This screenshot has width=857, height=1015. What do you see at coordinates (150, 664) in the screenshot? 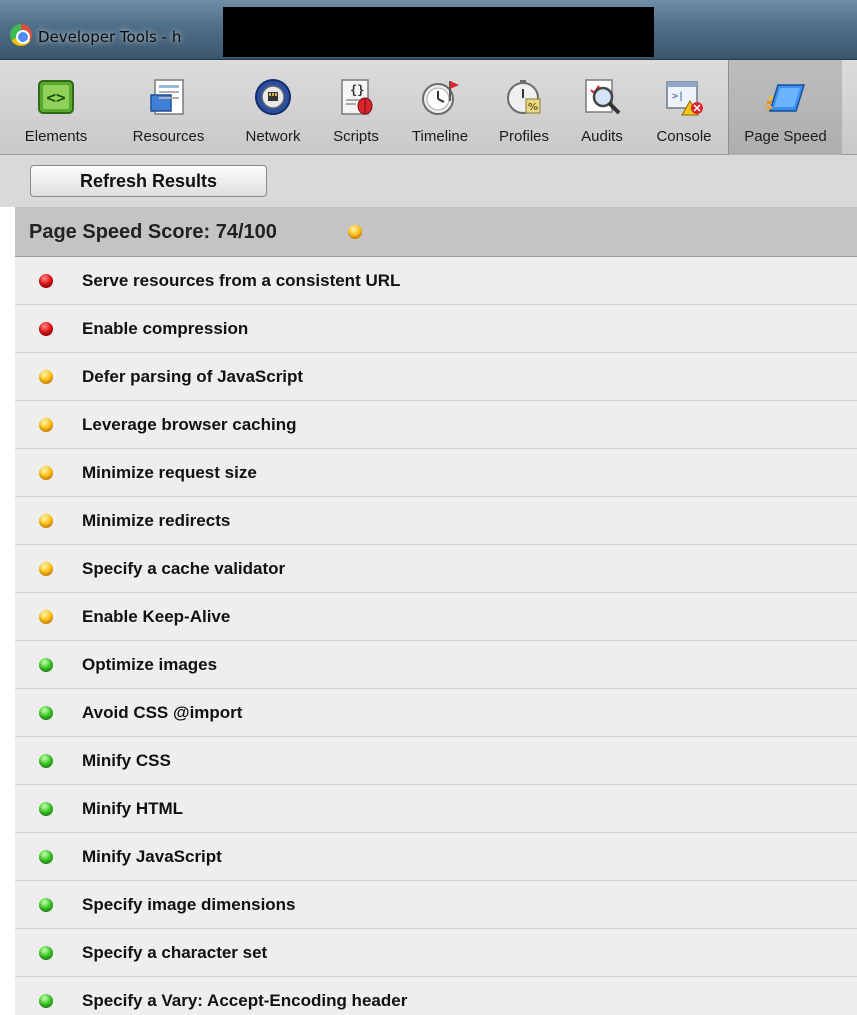
I see `rule-label: Optimize images` at bounding box center [150, 664].